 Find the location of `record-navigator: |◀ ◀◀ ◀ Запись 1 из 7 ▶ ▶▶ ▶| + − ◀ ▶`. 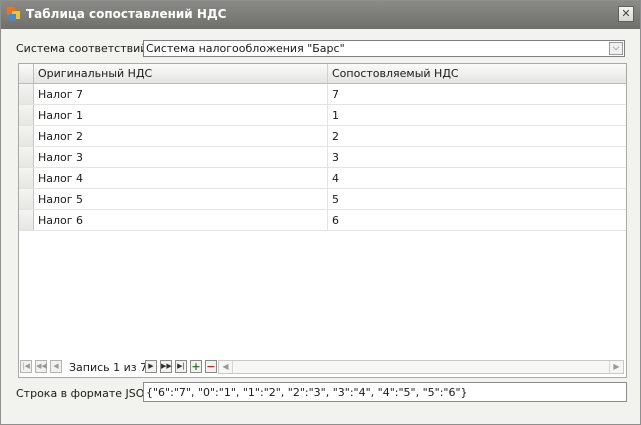

record-navigator: |◀ ◀◀ ◀ Запись 1 из 7 ▶ ▶▶ ▶| + − ◀ ▶ is located at coordinates (322, 368).